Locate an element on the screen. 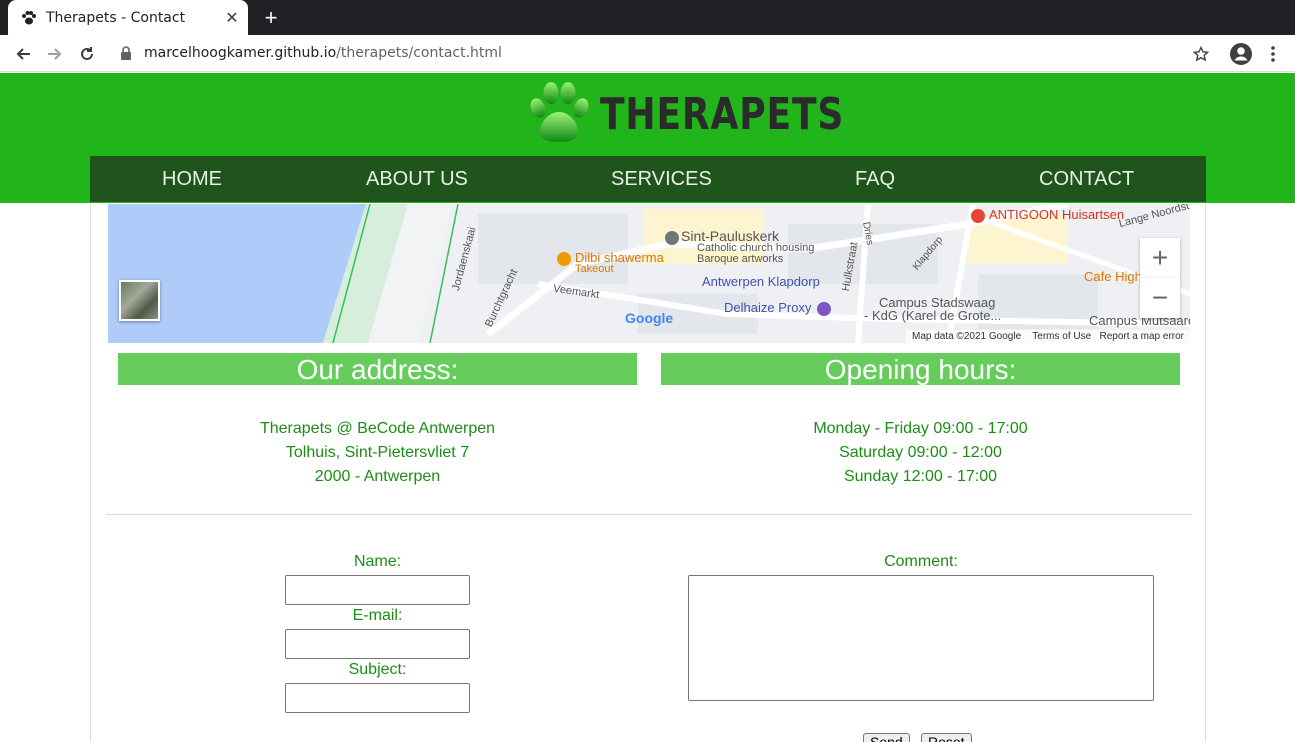 This screenshot has height=742, width=1295. close-tab-icon: ✕ is located at coordinates (232, 18).